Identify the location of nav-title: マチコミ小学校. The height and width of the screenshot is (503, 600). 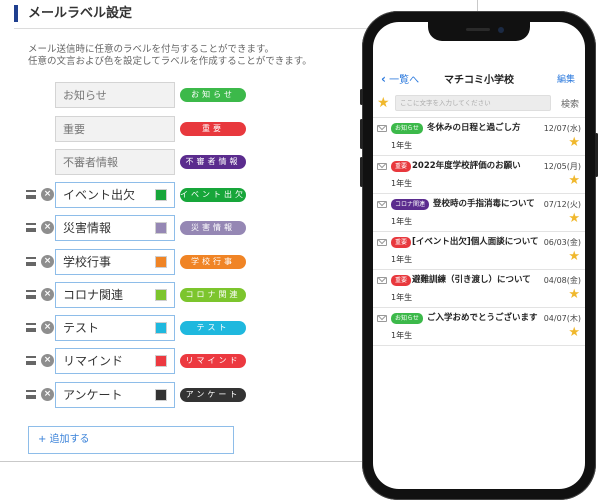
(479, 80).